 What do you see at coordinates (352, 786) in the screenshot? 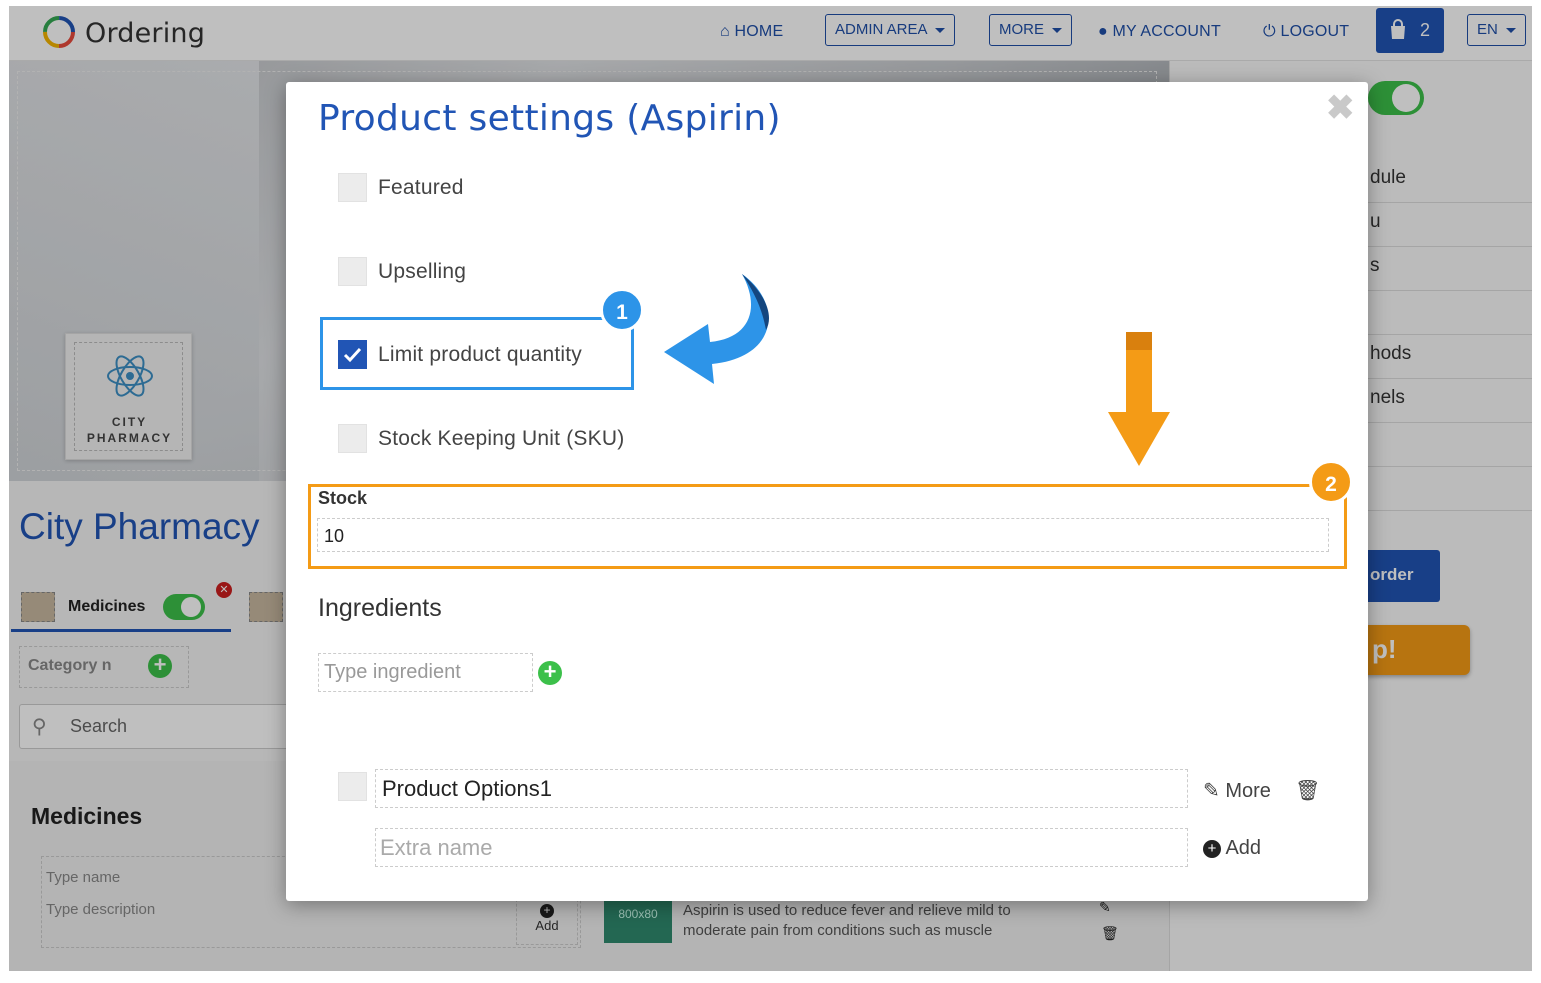
I see `product-option-checkbox` at bounding box center [352, 786].